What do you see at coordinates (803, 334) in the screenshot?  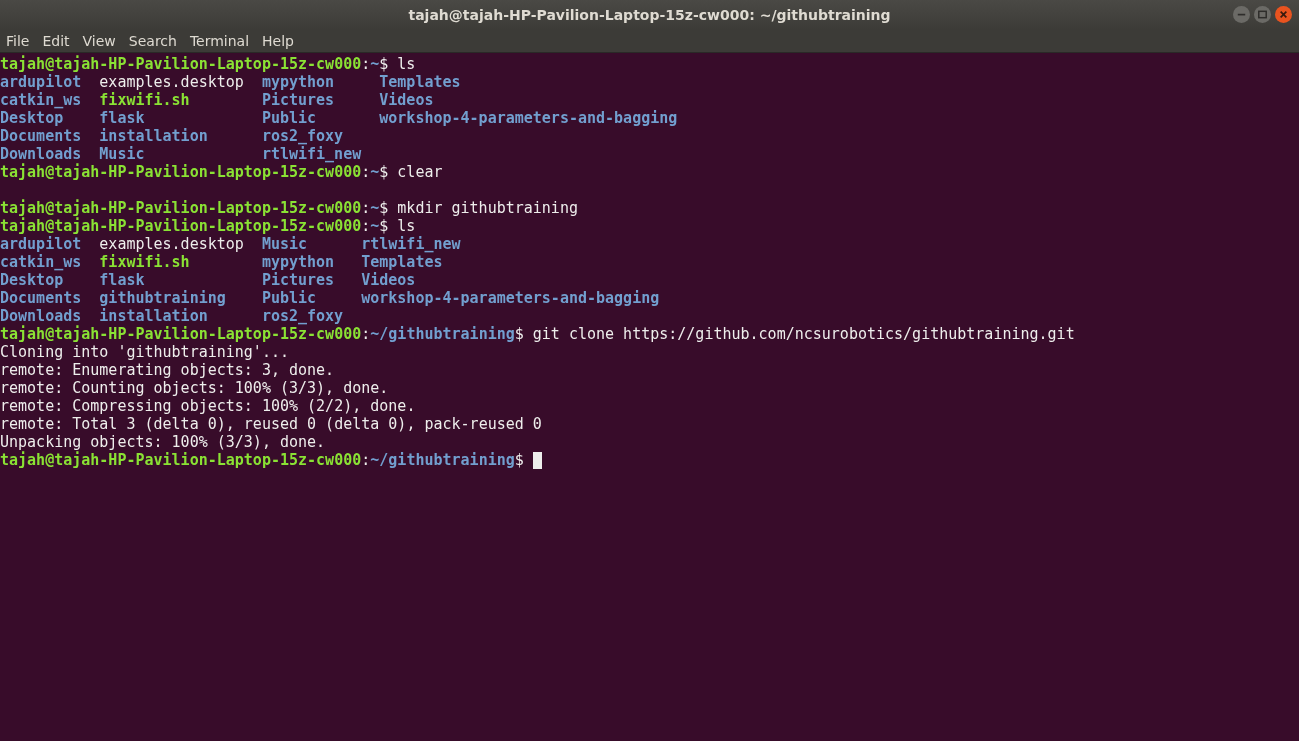 I see `command-text: git clone https://github.com/ncsurobotics/githubtraining.git` at bounding box center [803, 334].